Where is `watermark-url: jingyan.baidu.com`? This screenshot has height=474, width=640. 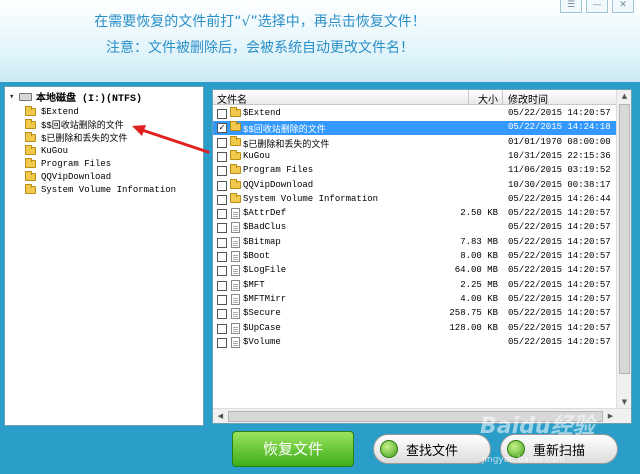 watermark-url: jingyan.baidu.com is located at coordinates (524, 460).